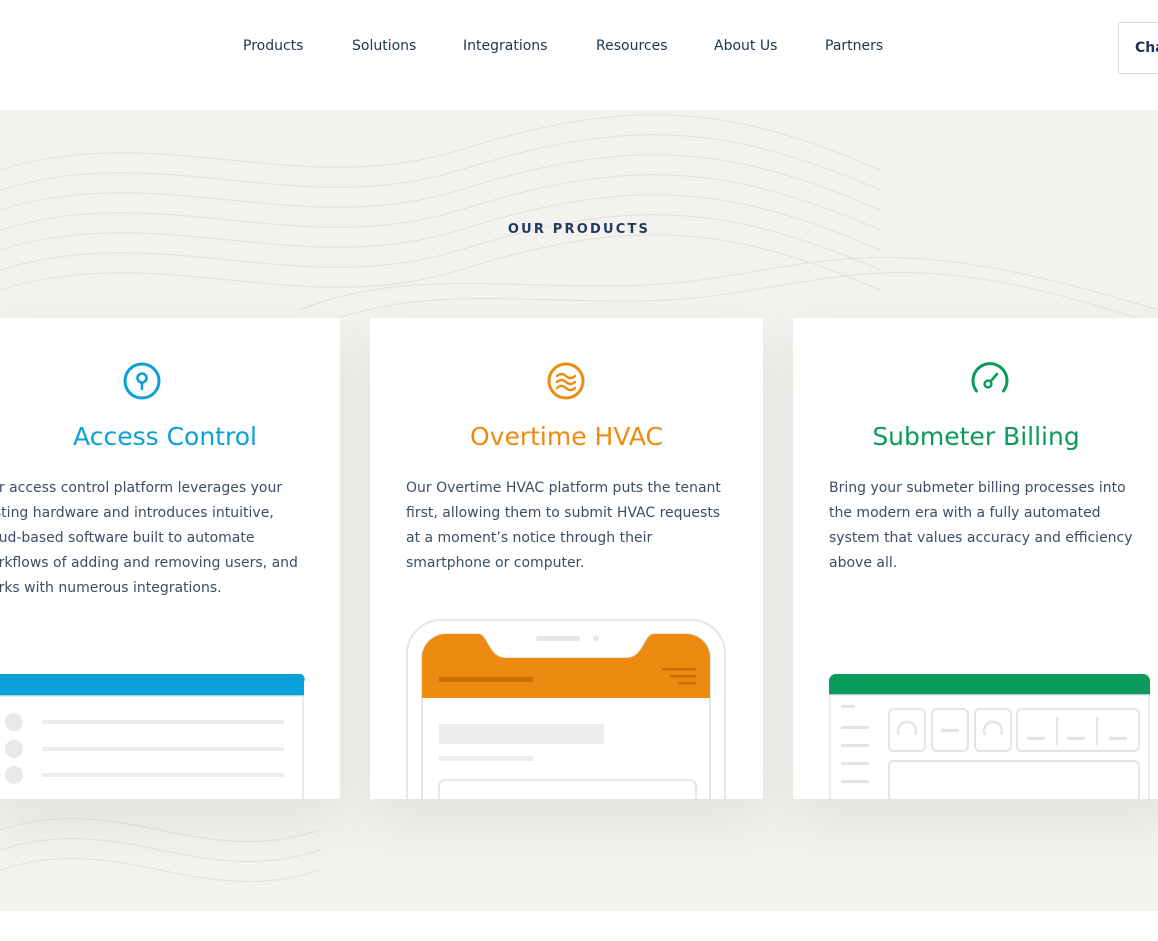 The image size is (1158, 941). What do you see at coordinates (505, 46) in the screenshot?
I see `nav-item-integrations: Integrations` at bounding box center [505, 46].